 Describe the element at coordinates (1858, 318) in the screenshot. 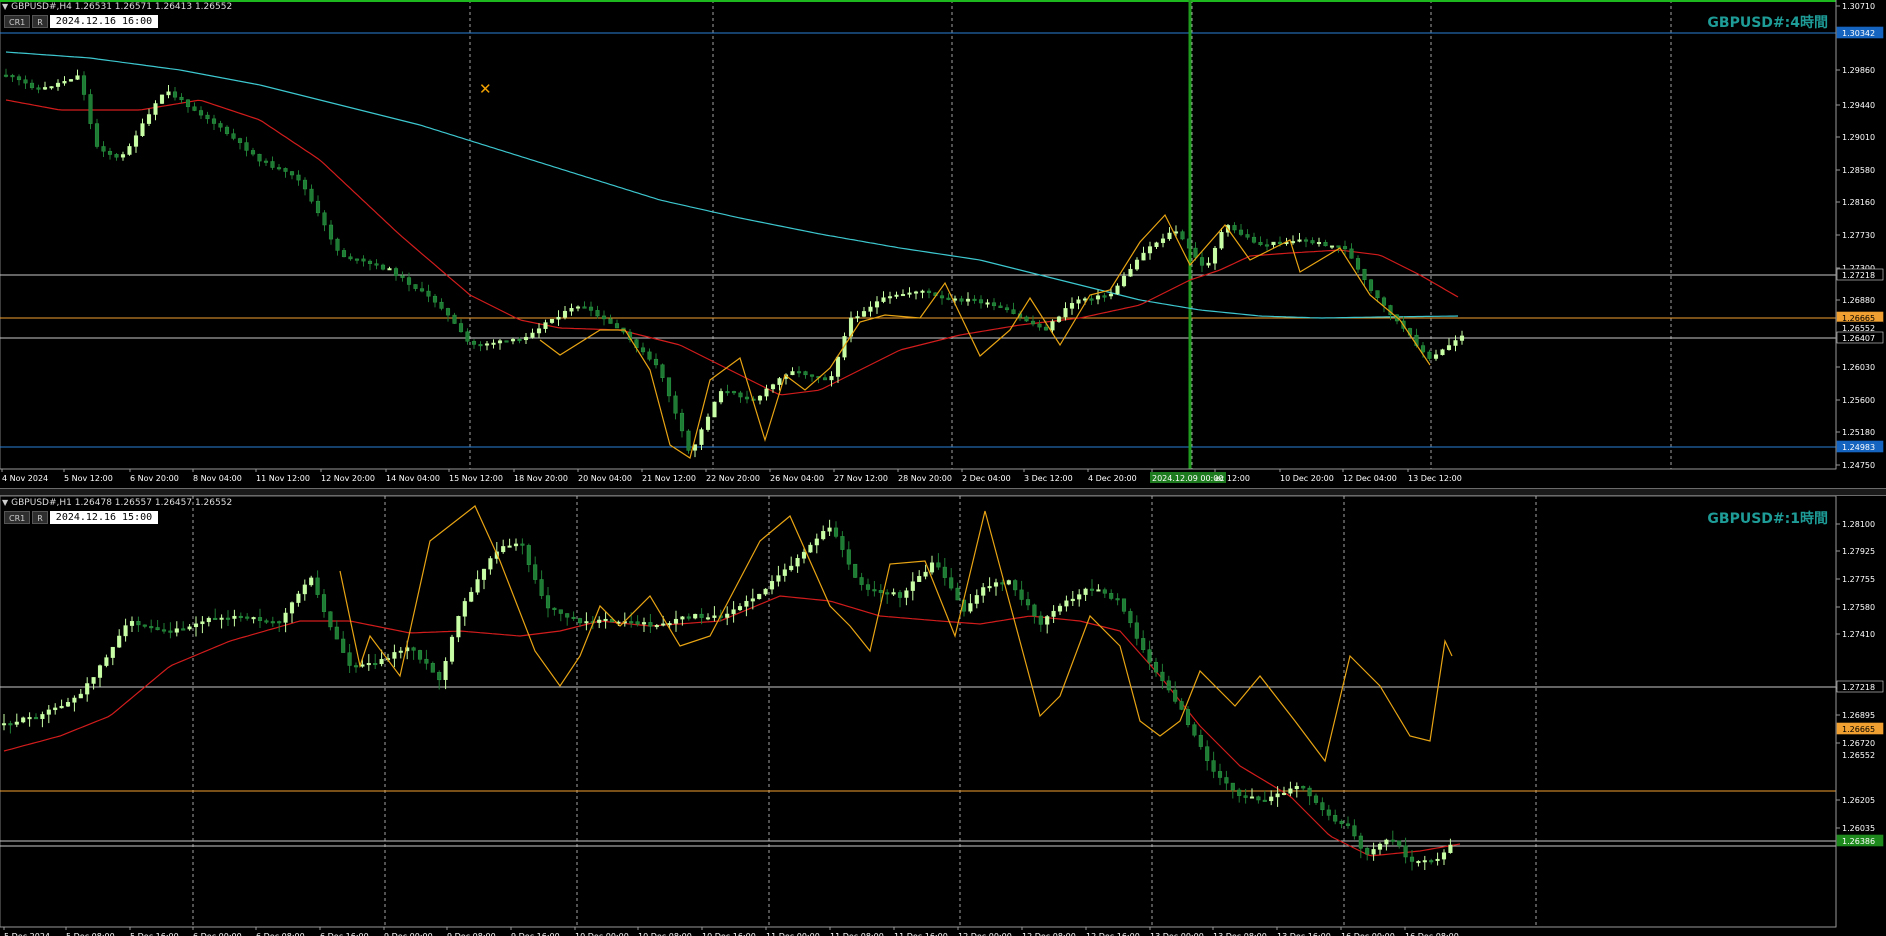

I see `price-tag-label: 1.26665` at that location.